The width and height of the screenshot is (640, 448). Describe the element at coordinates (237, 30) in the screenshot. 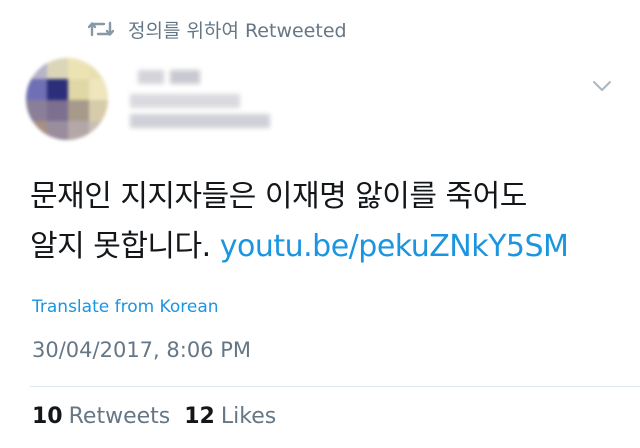

I see `retweet-context-label: 정의를 위하여 Retweeted` at that location.